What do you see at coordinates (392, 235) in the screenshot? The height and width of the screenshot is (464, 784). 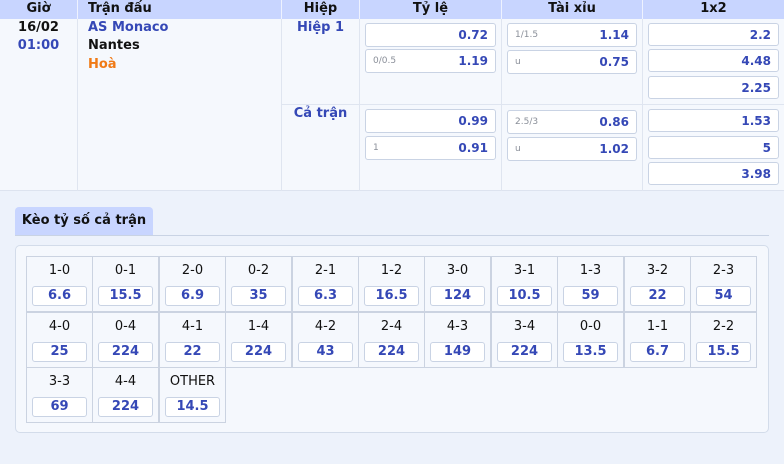 I see `tab-divider` at bounding box center [392, 235].